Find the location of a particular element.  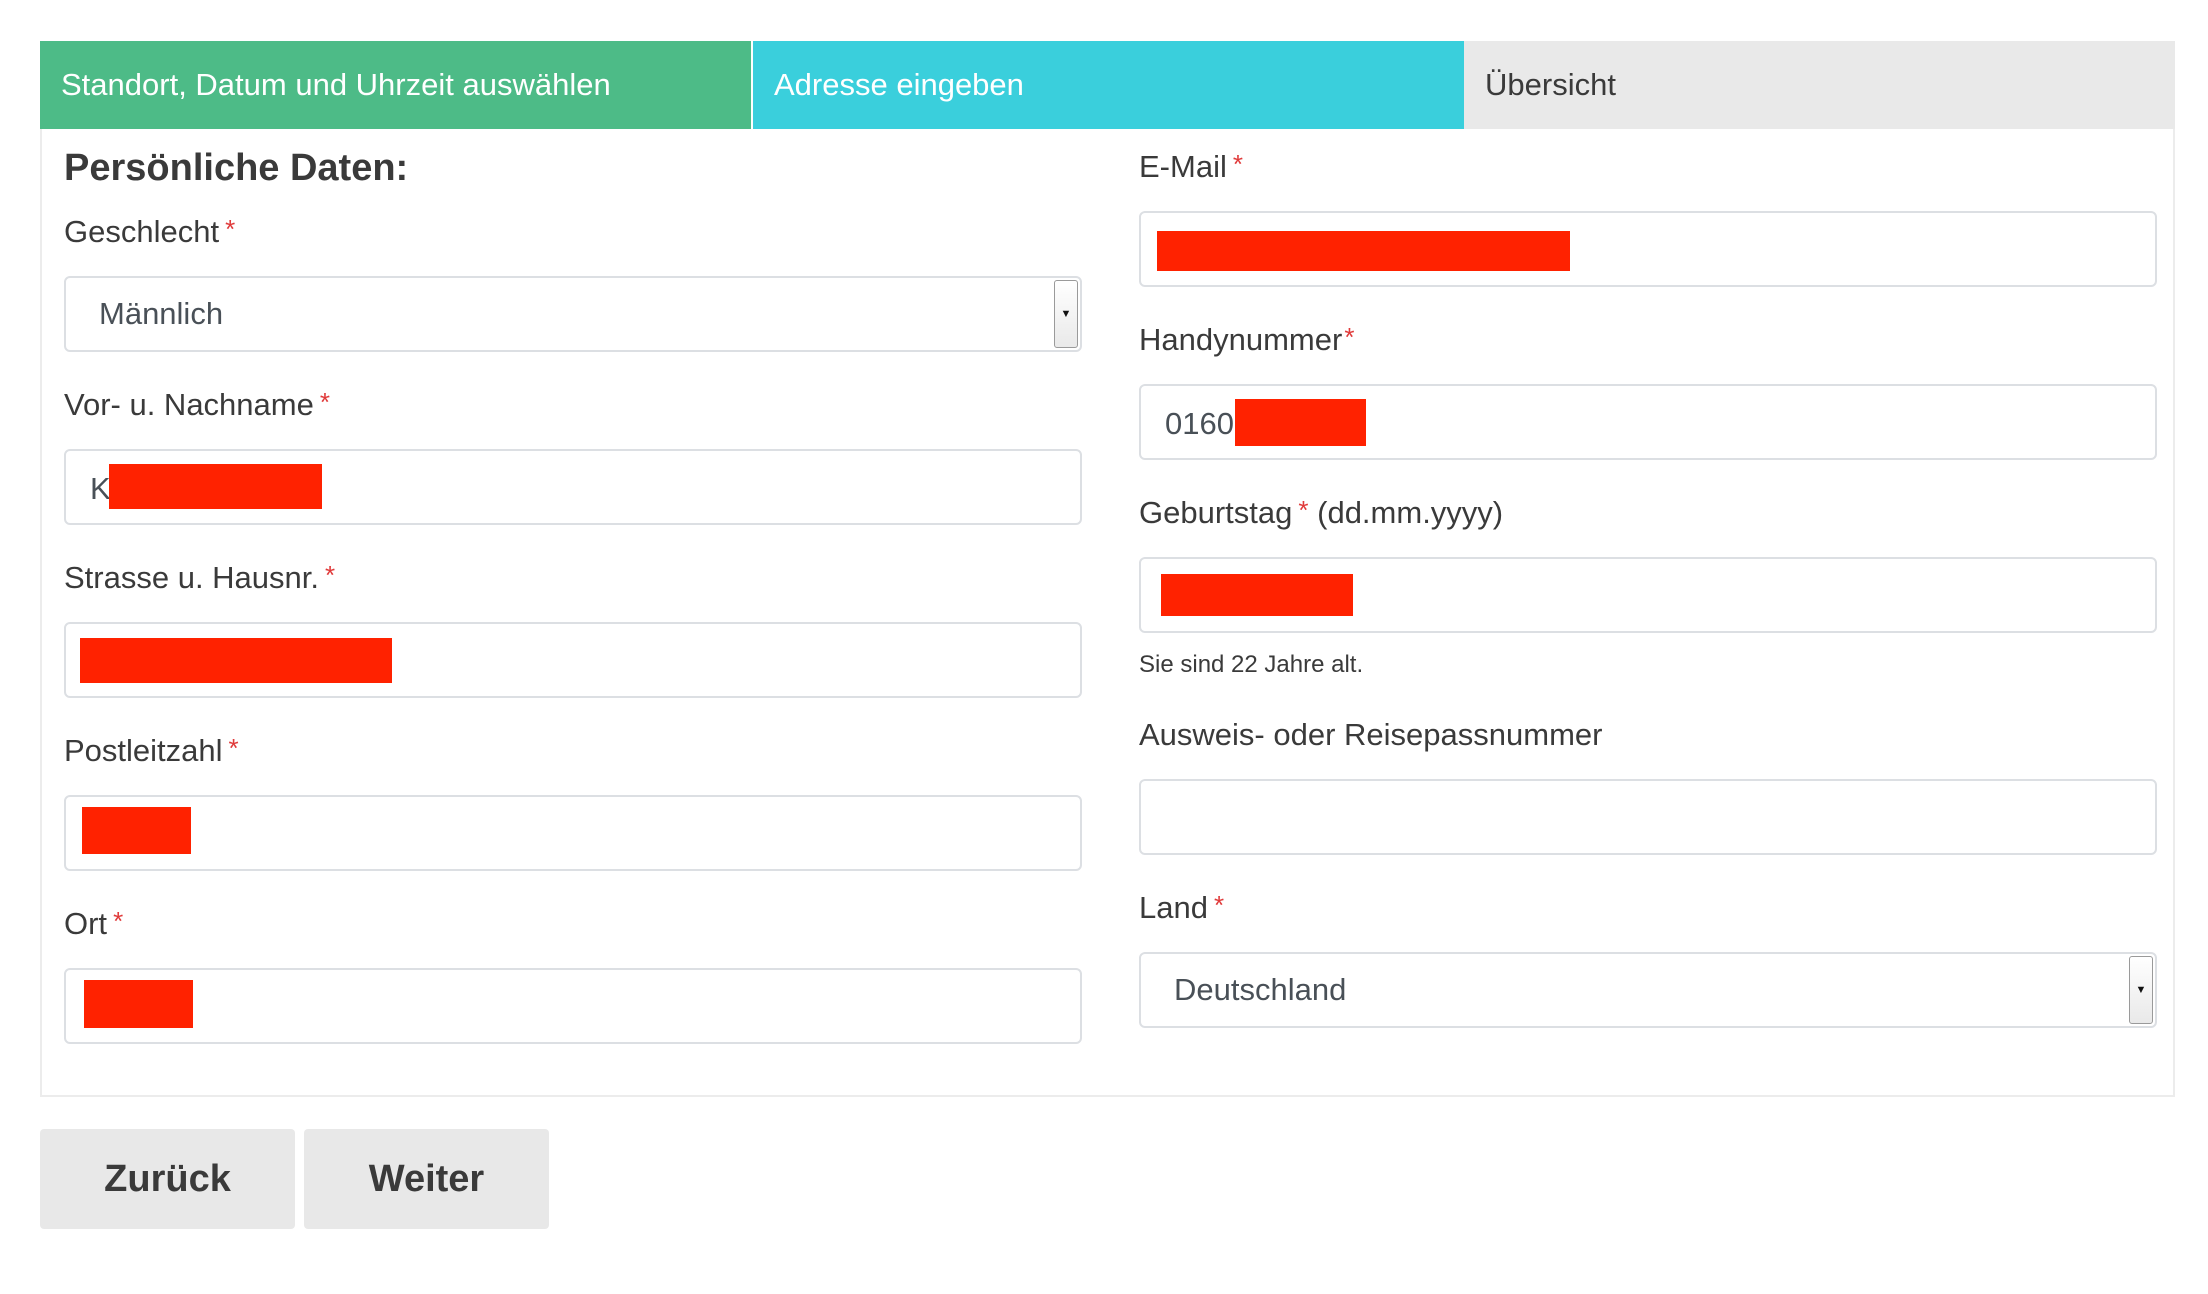

step-location-date-time: Standort, Datum und Uhrzeit auswählen is located at coordinates (396, 85).